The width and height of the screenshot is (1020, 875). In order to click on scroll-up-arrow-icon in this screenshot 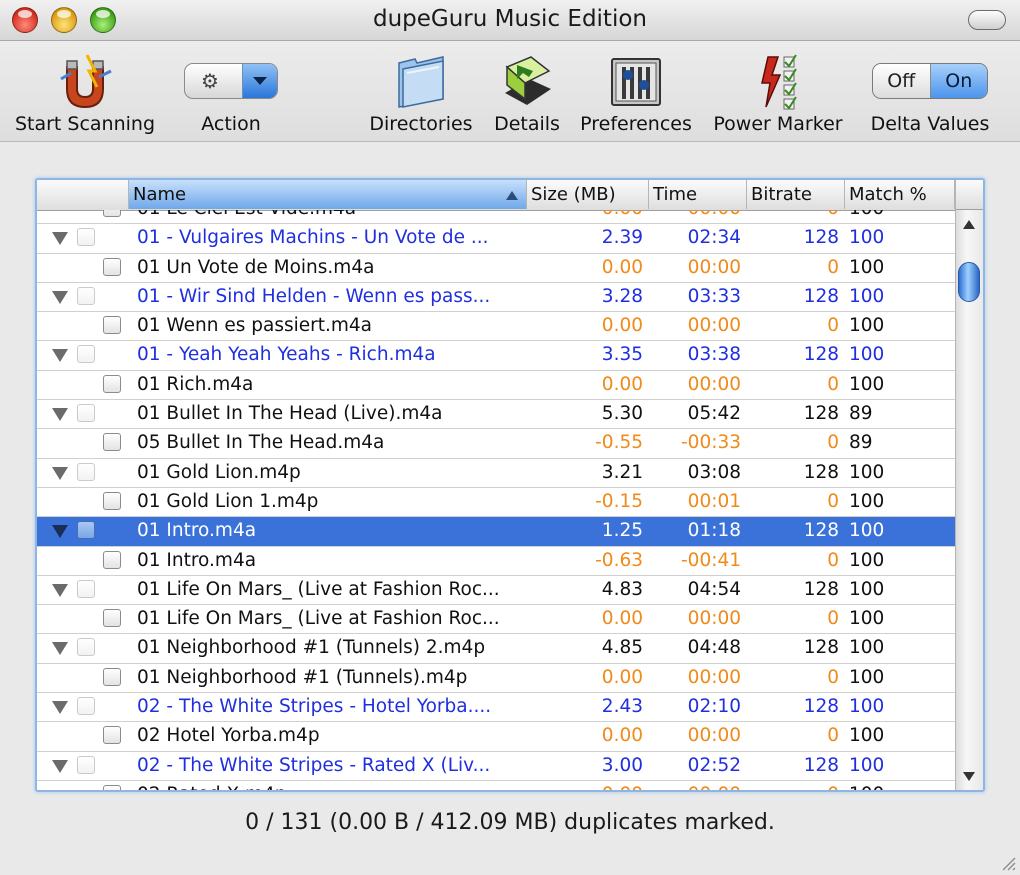, I will do `click(969, 225)`.